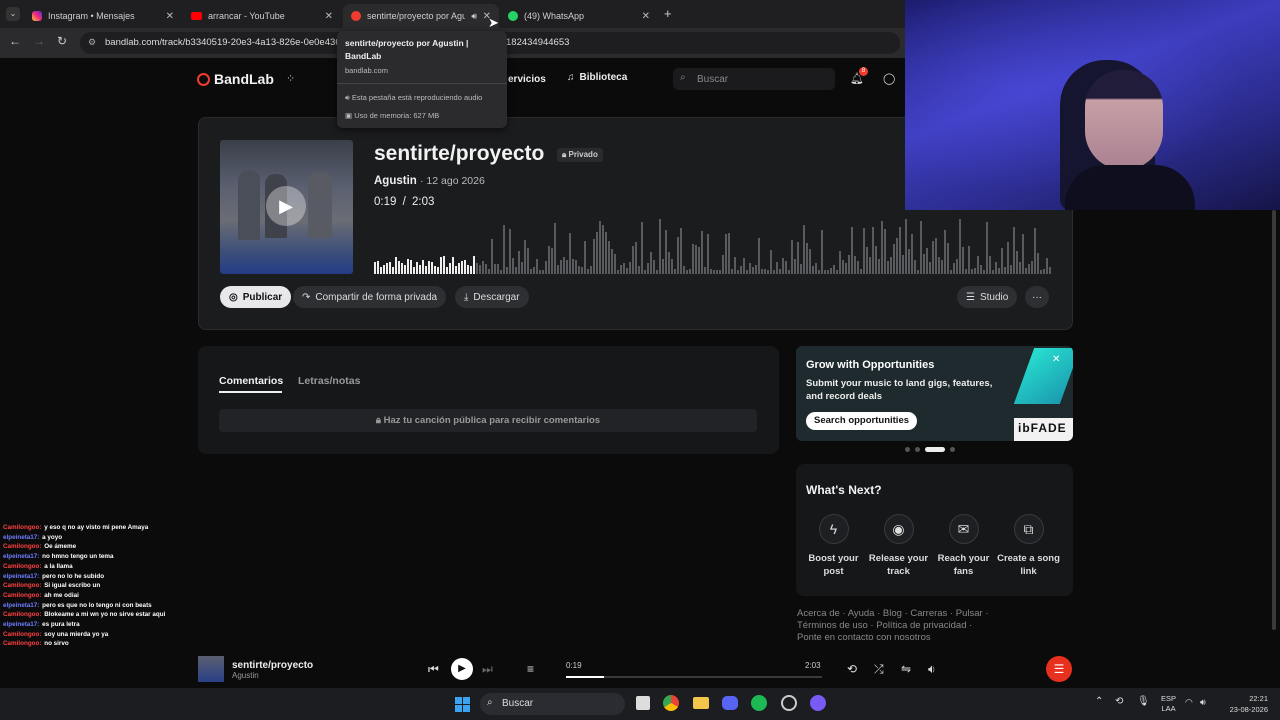 The height and width of the screenshot is (720, 1280). I want to click on volume-icon: 🔉︎, so click(932, 669).